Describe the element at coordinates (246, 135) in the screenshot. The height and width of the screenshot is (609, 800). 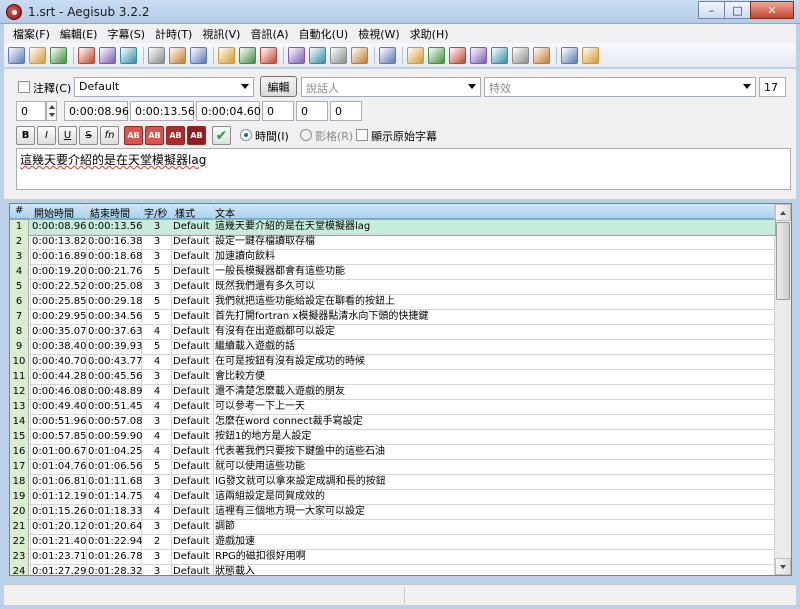
I see `time-radio` at that location.